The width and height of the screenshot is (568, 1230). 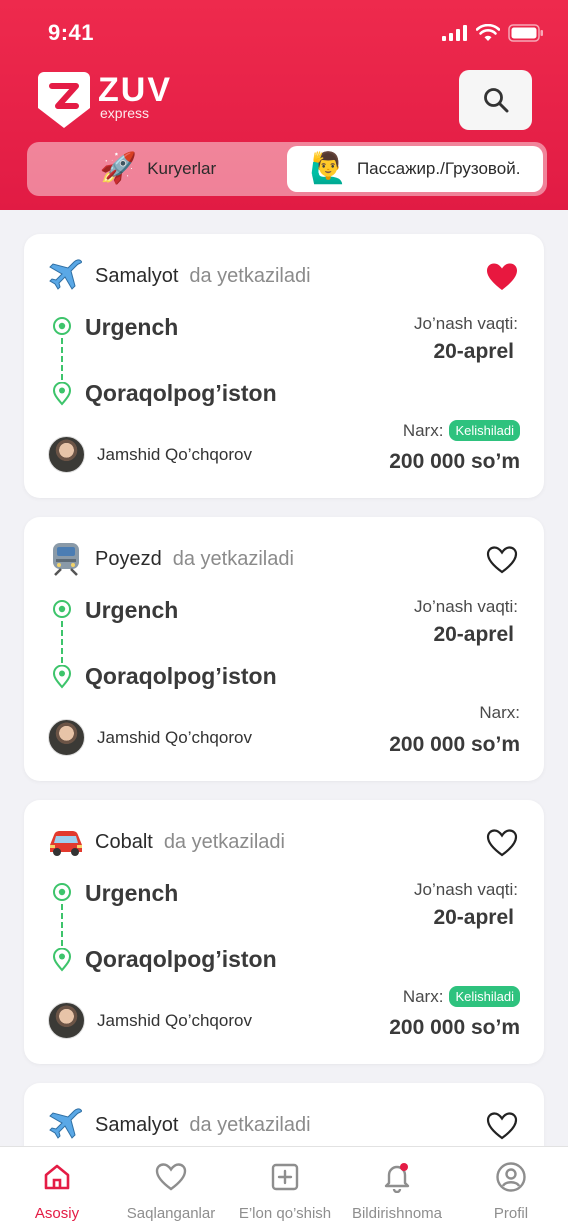 What do you see at coordinates (488, 32) in the screenshot?
I see `wifi-icon` at bounding box center [488, 32].